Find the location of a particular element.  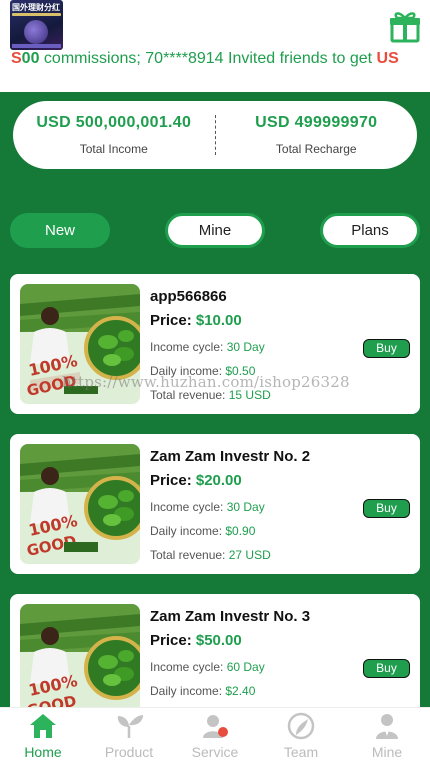

logo-decoration is located at coordinates (36, 14).